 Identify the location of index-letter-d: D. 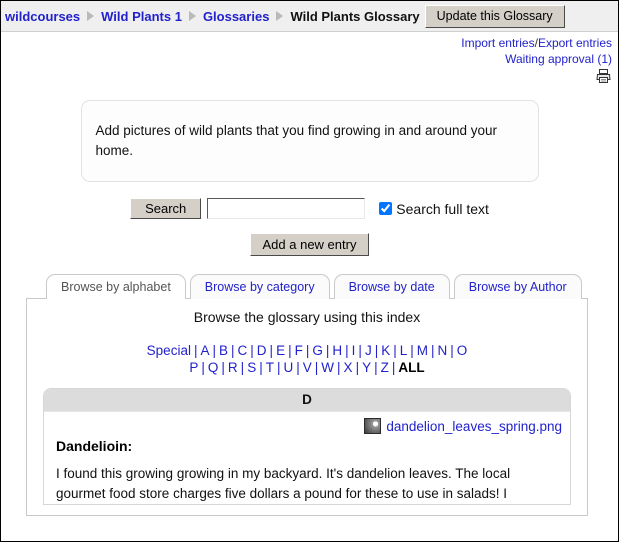
(262, 350).